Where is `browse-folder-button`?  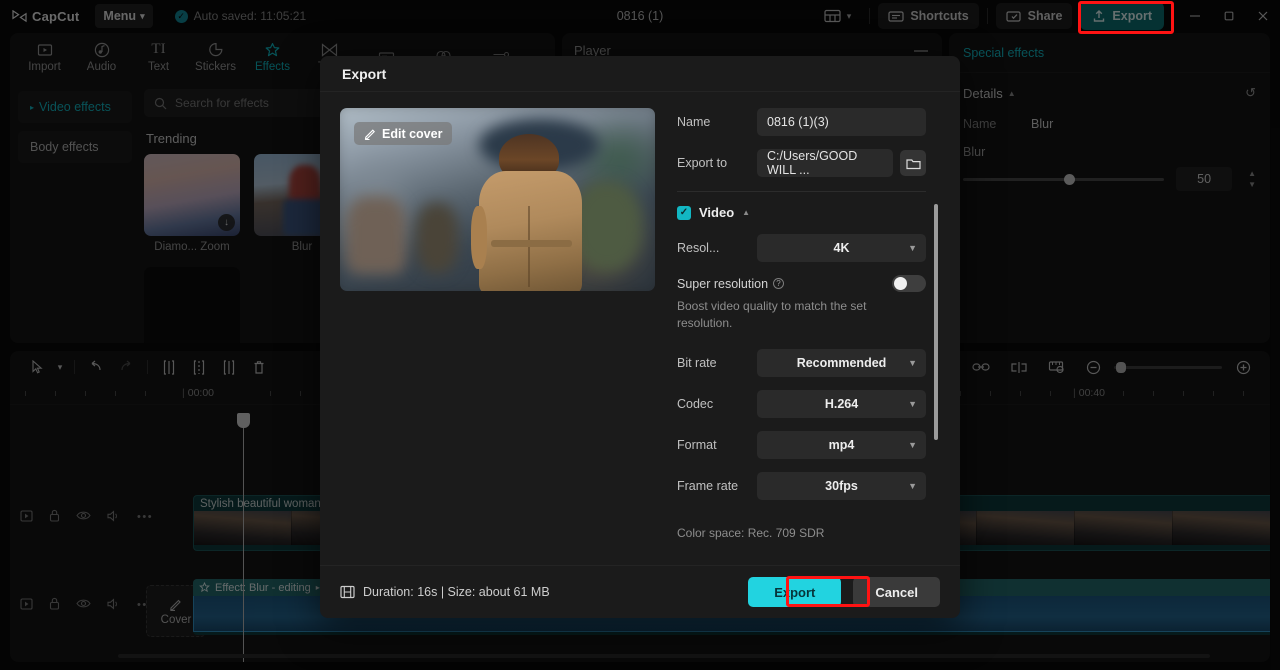
browse-folder-button is located at coordinates (913, 163).